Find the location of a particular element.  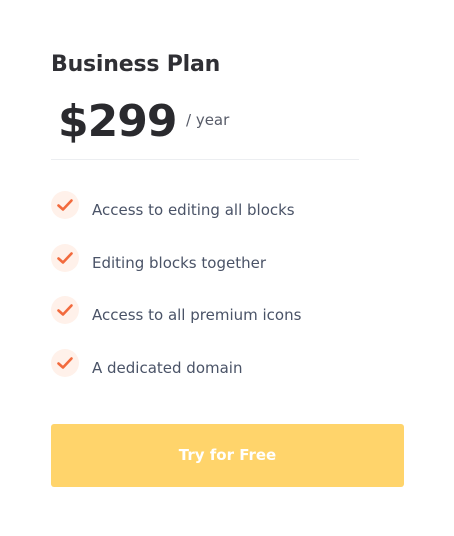

feature-label: Access to editing all blocks is located at coordinates (193, 210).